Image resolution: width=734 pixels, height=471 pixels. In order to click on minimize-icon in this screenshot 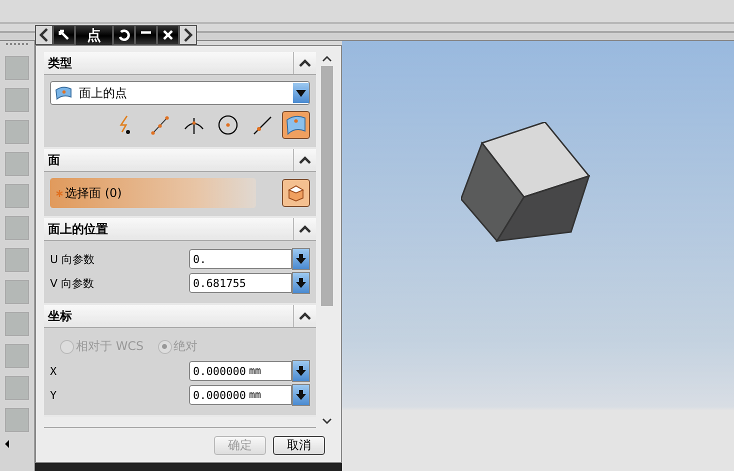, I will do `click(146, 32)`.